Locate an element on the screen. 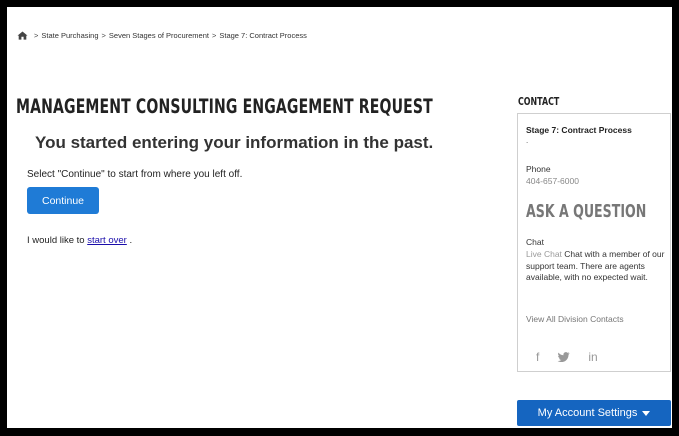  breadcrumb-item-stage-7: Stage 7: Contract Process is located at coordinates (263, 35).